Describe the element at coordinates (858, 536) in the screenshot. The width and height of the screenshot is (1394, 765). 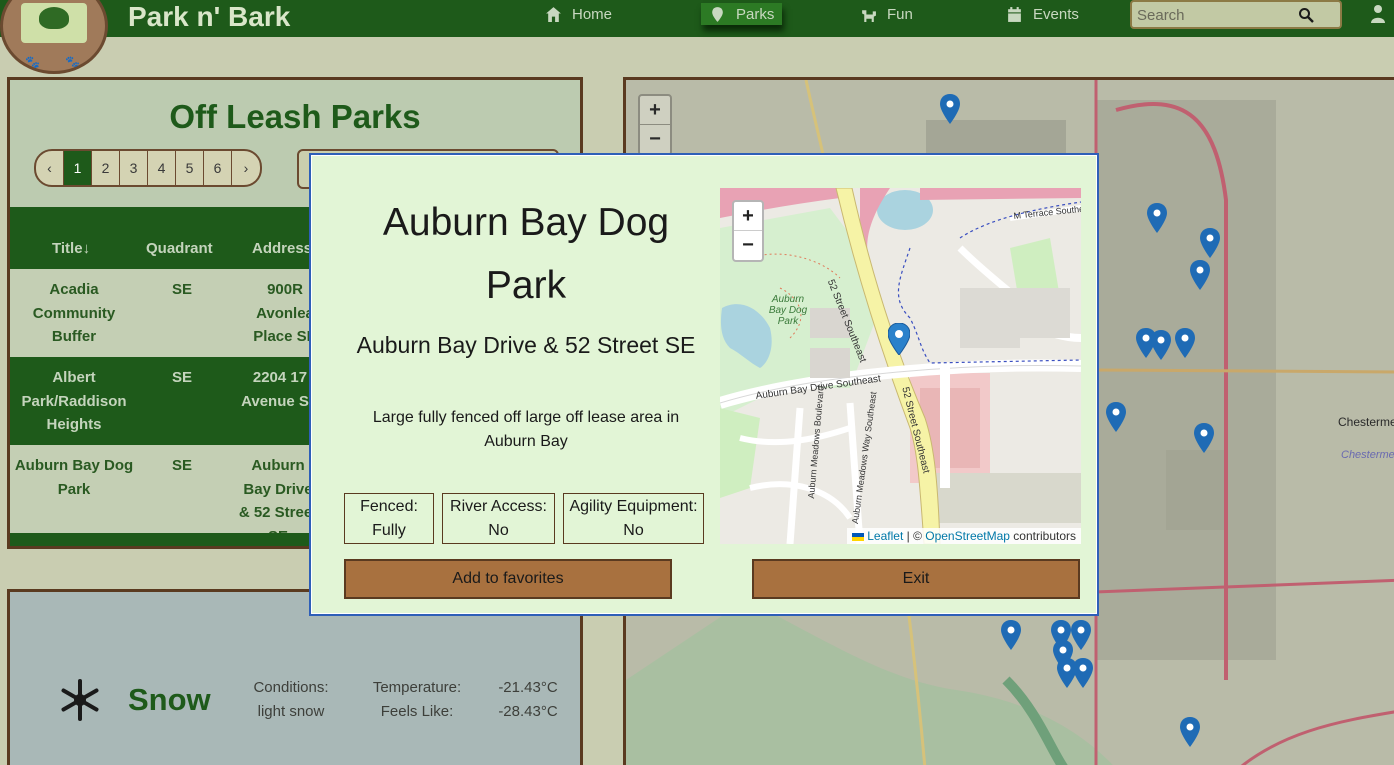
I see `ukraine-flag-icon` at that location.